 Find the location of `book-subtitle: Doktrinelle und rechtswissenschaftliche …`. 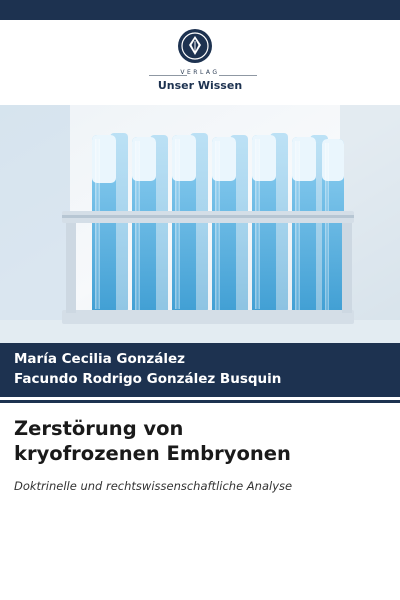

book-subtitle: Doktrinelle und rechtswissenschaftliche … is located at coordinates (153, 486).